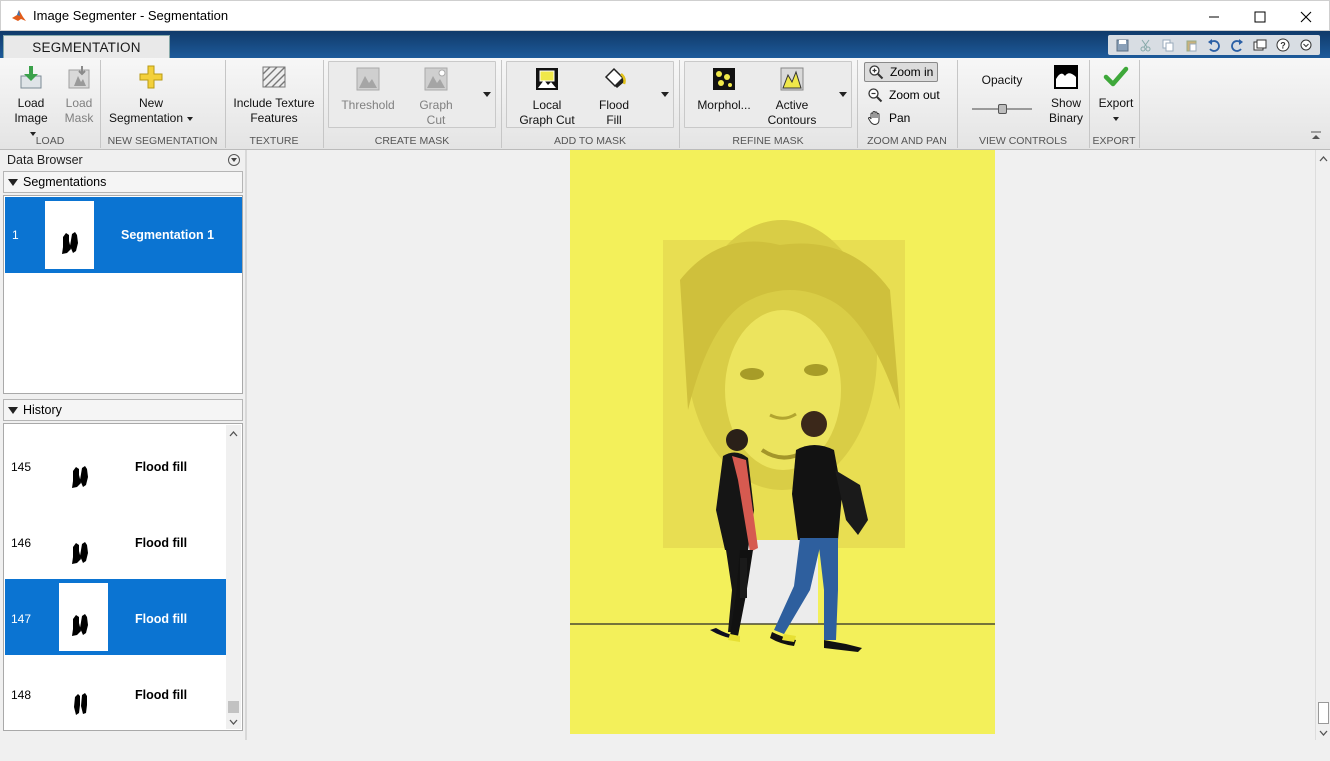 This screenshot has height=761, width=1330. What do you see at coordinates (123, 182) in the screenshot?
I see `segmentations-section-header: Segmentations` at bounding box center [123, 182].